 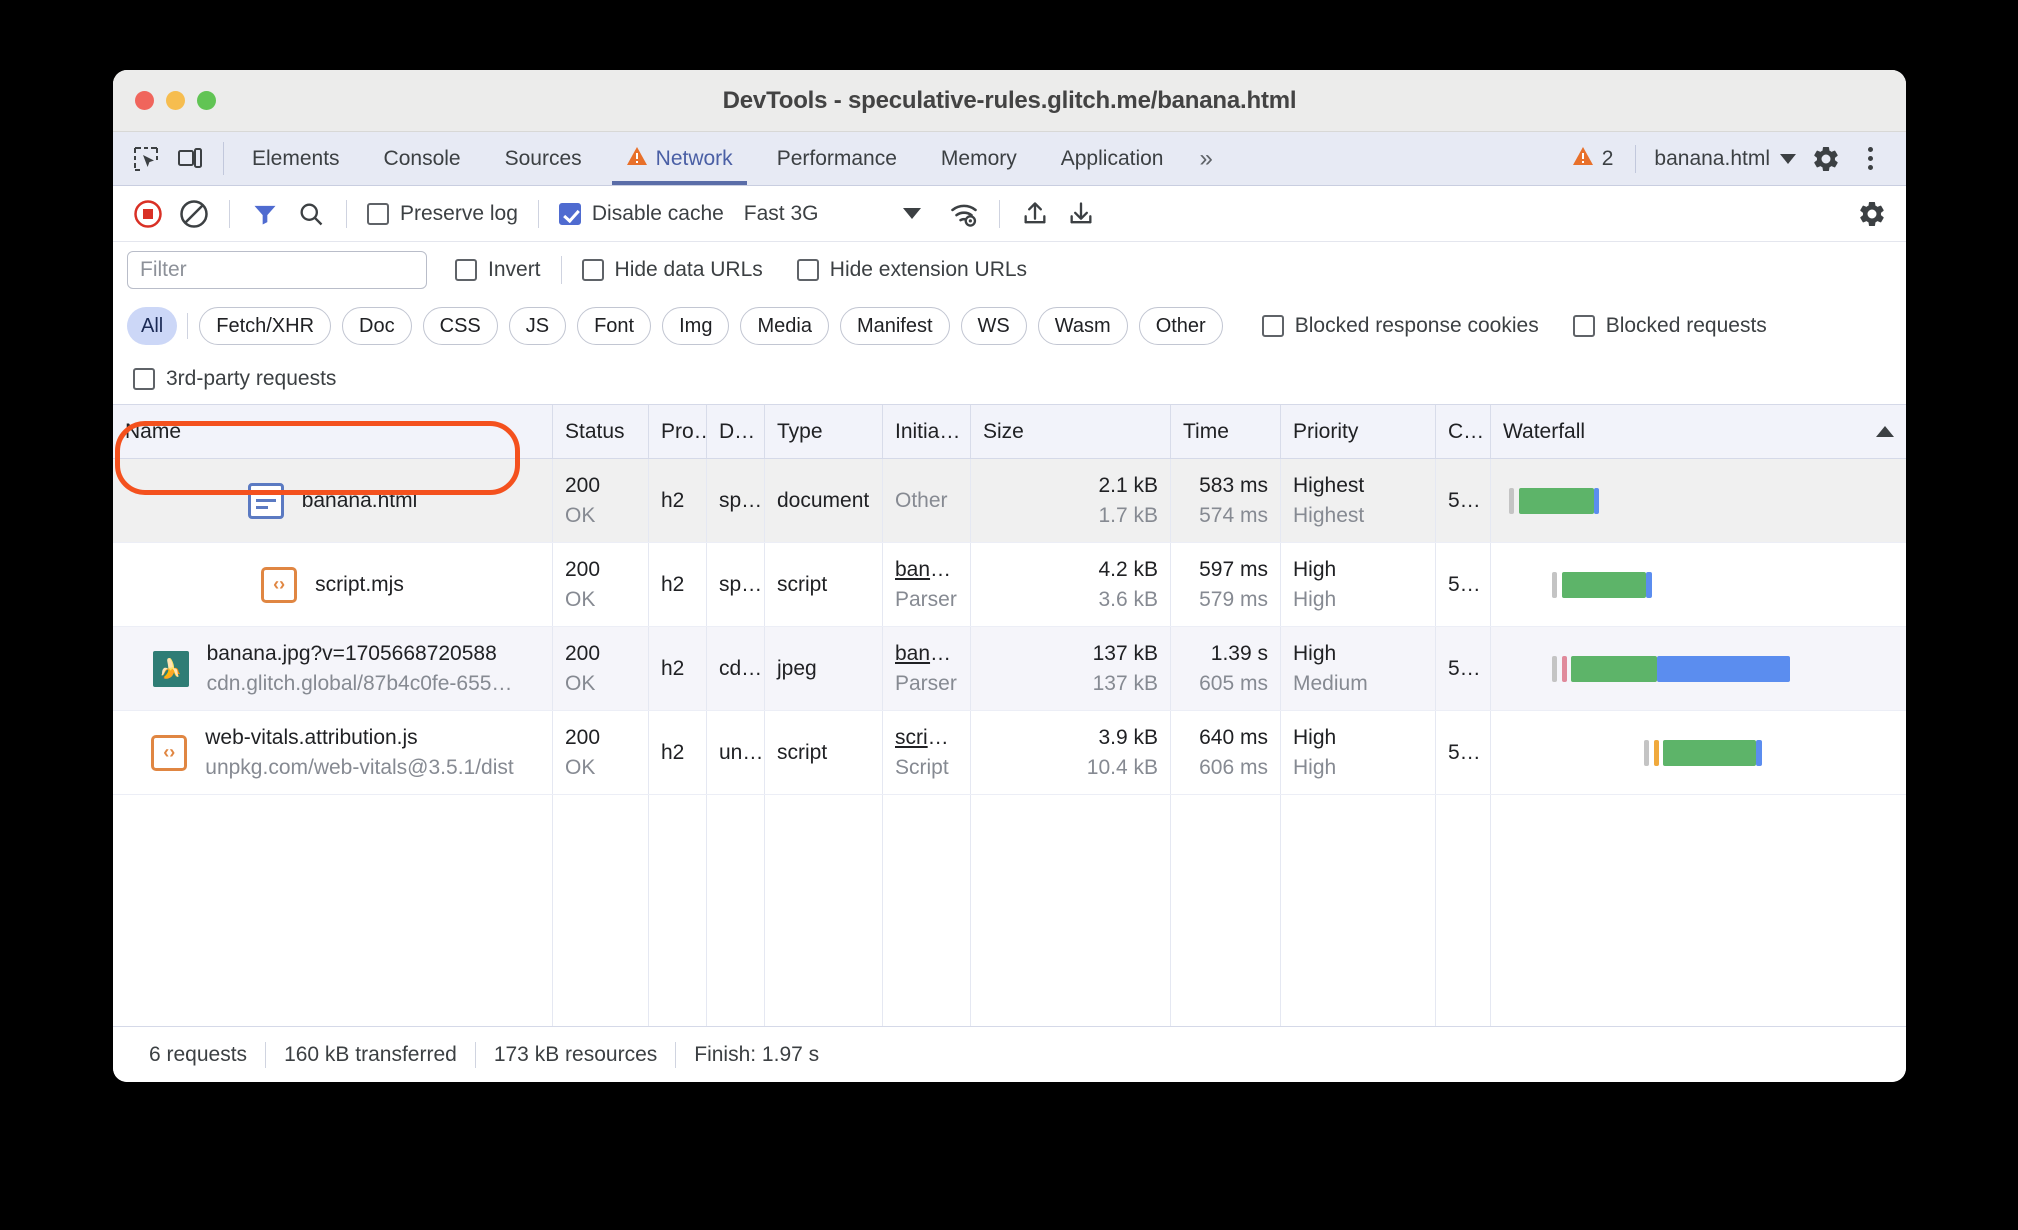 I want to click on column-header-size: Size, so click(x=1071, y=431).